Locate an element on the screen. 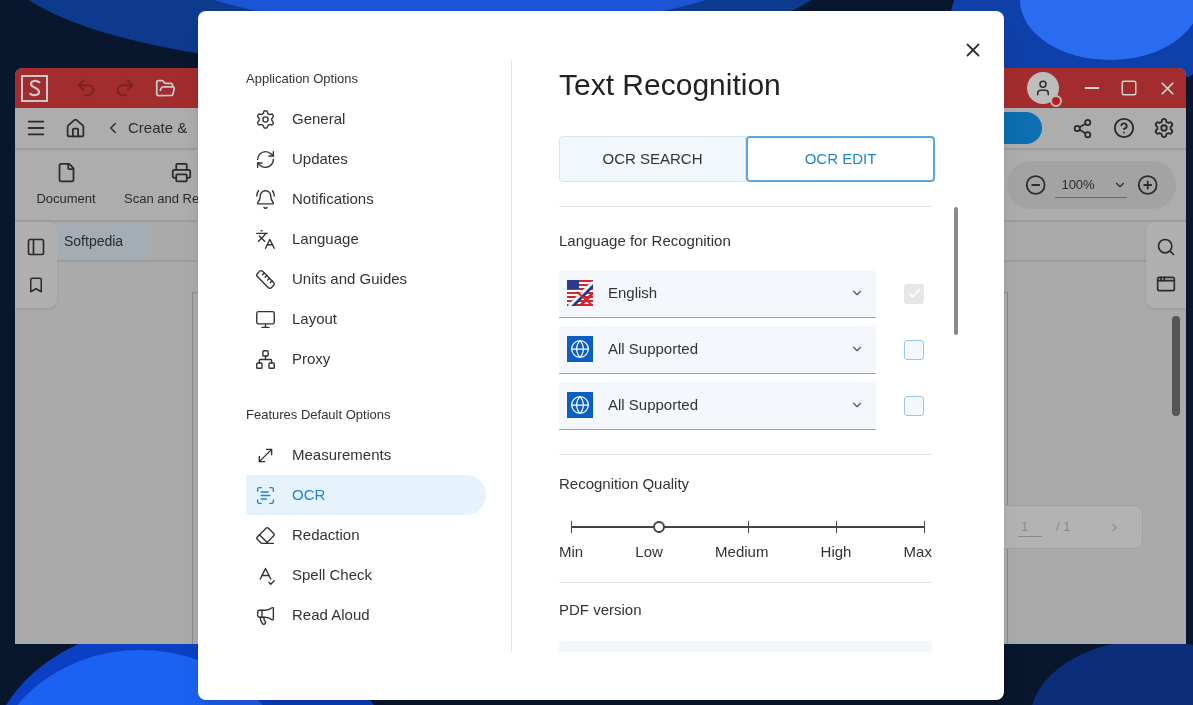 The height and width of the screenshot is (705, 1193). network-icon is located at coordinates (265, 359).